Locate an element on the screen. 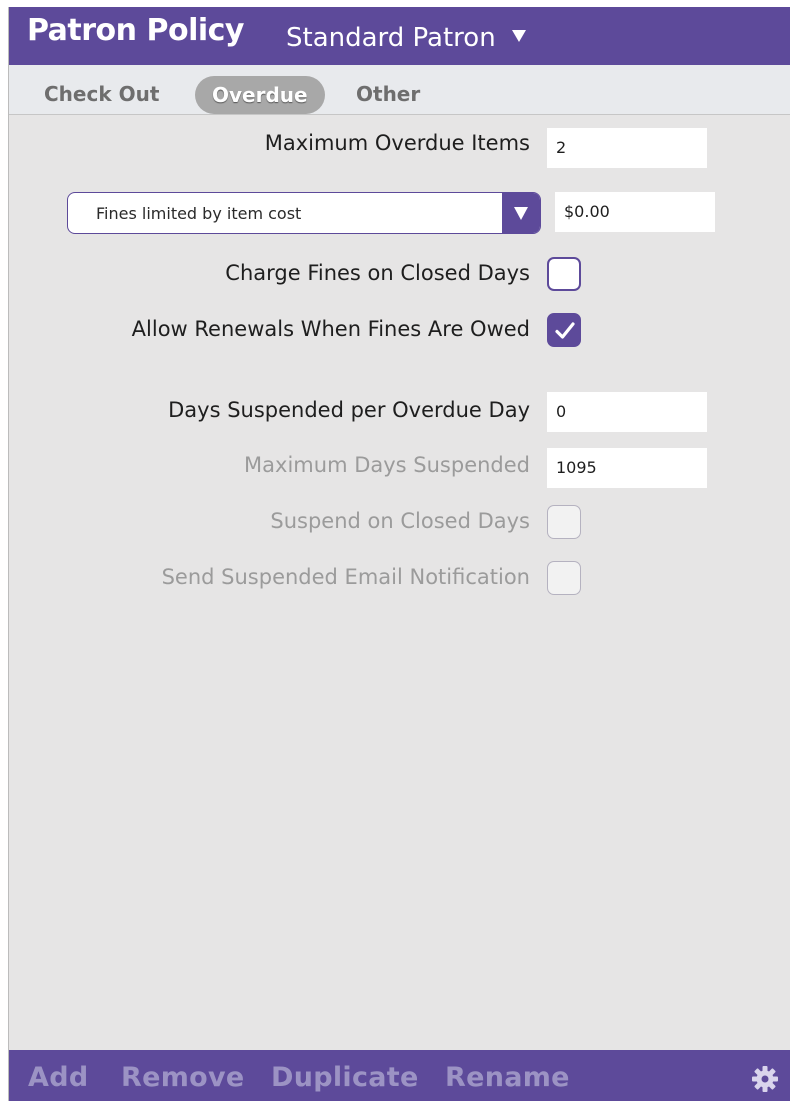 The width and height of the screenshot is (790, 1101). page-title: Patron Policy is located at coordinates (135, 30).